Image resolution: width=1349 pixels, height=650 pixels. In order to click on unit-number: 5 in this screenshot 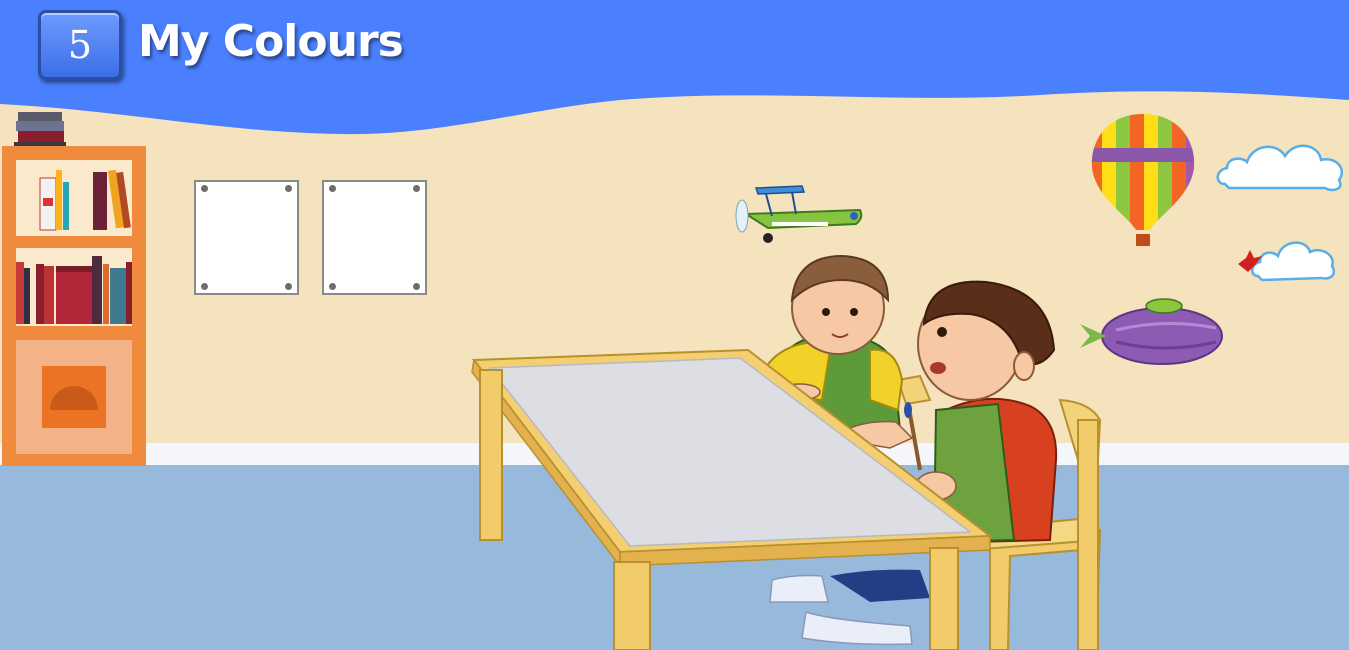, I will do `click(80, 45)`.